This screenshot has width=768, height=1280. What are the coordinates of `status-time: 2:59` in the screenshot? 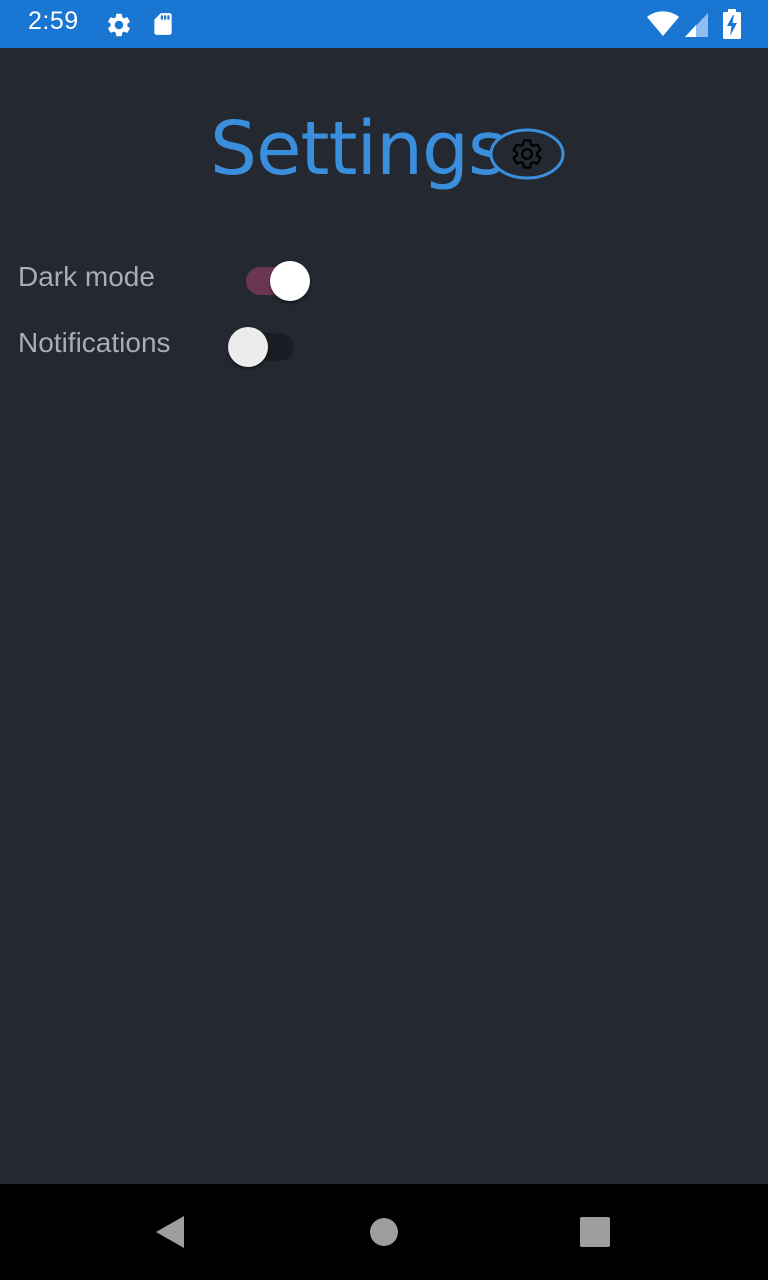 It's located at (53, 21).